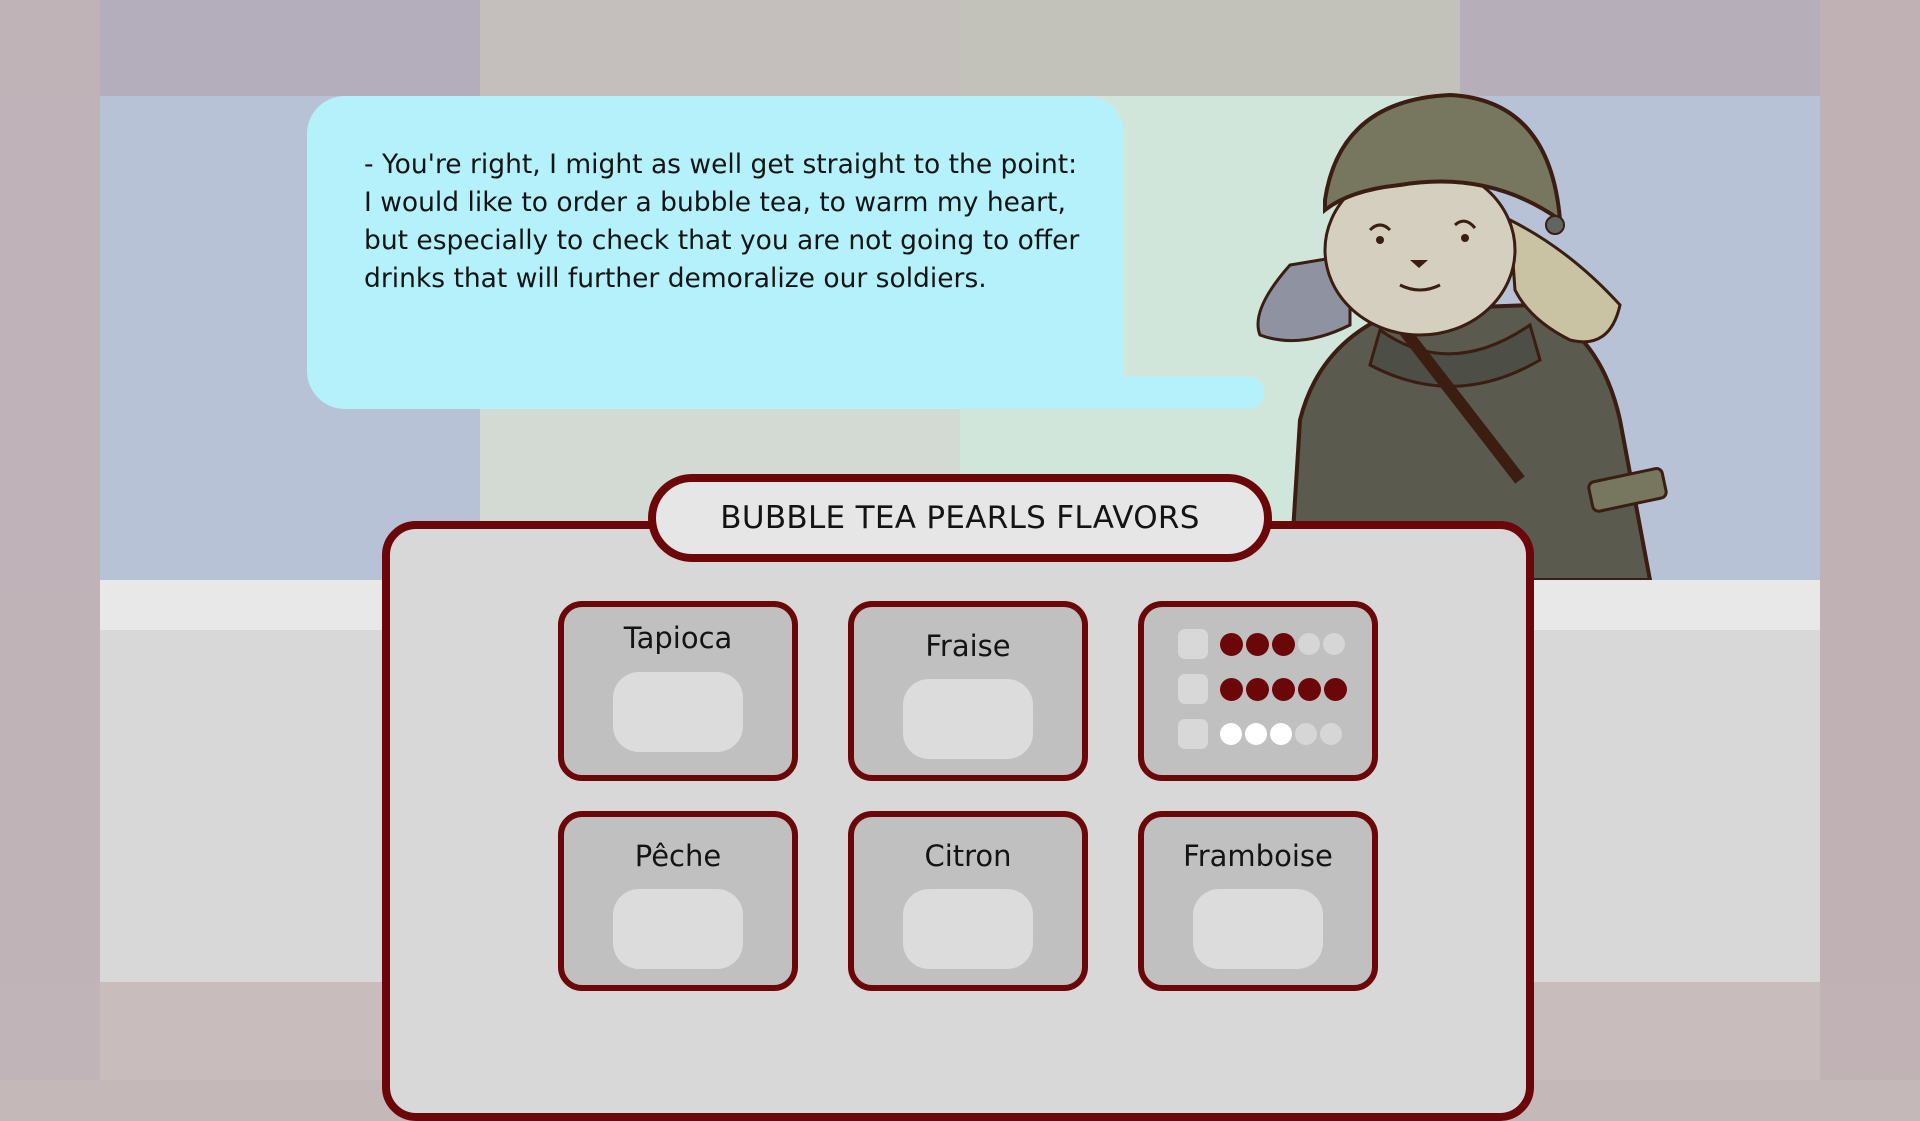 This screenshot has width=1920, height=1121. Describe the element at coordinates (968, 646) in the screenshot. I see `flavor-label: Fraise` at that location.